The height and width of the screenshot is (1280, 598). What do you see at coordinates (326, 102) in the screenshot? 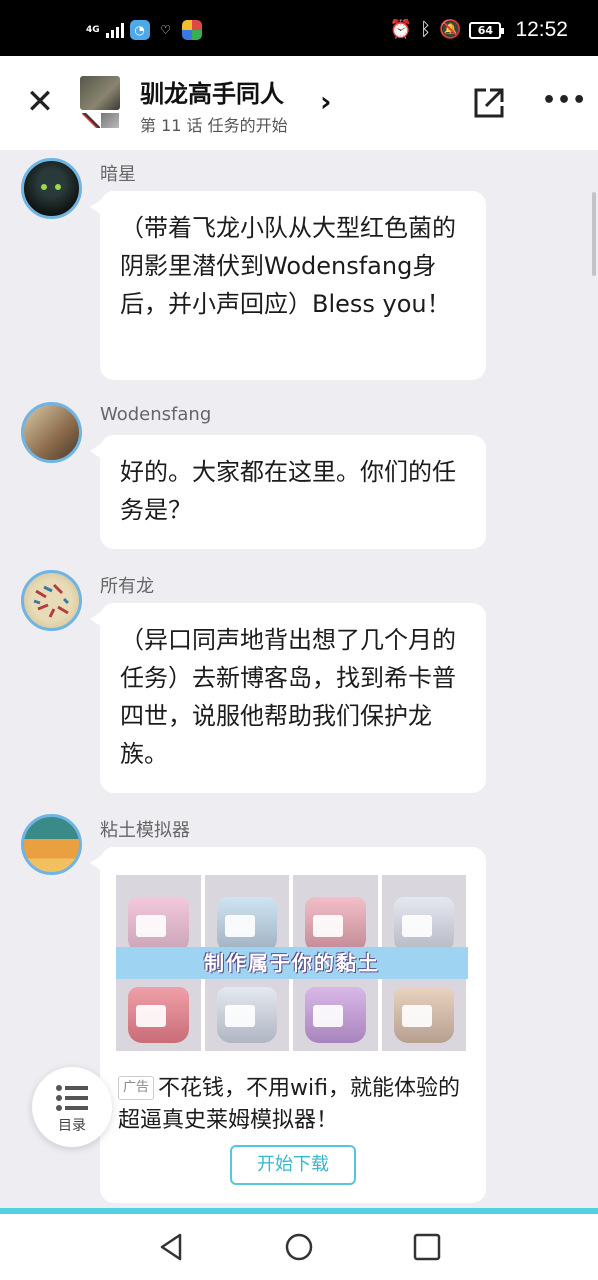
I see `chevron-right-icon: ›` at bounding box center [326, 102].